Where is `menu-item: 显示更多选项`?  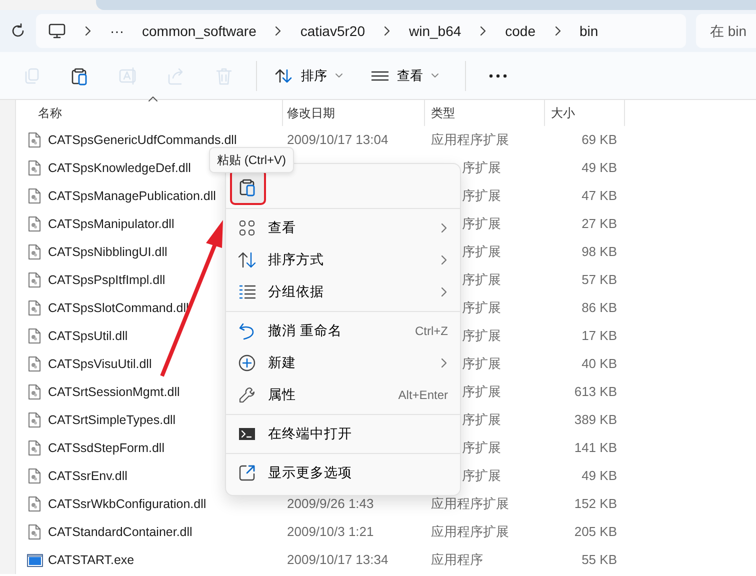 menu-item: 显示更多选项 is located at coordinates (343, 473).